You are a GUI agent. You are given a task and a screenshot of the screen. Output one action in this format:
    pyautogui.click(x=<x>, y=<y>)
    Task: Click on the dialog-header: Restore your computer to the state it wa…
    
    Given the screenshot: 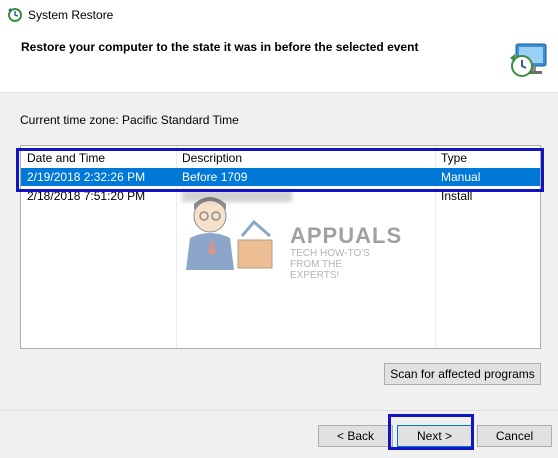 What is the action you would take?
    pyautogui.click(x=279, y=61)
    